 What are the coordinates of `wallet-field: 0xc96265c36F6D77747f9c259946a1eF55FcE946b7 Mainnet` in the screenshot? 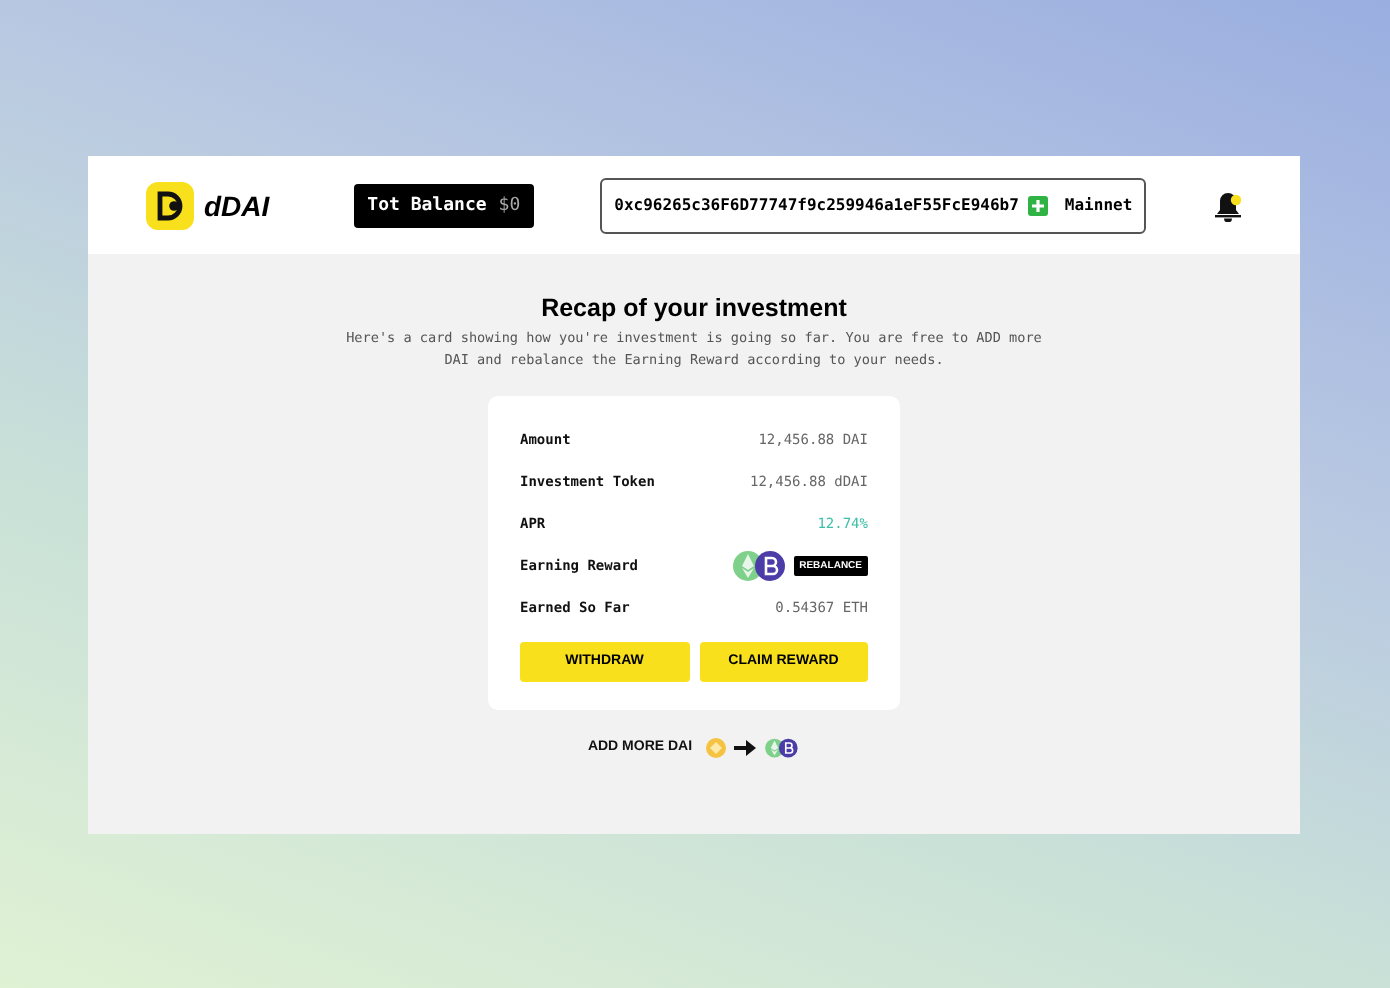 It's located at (873, 205).